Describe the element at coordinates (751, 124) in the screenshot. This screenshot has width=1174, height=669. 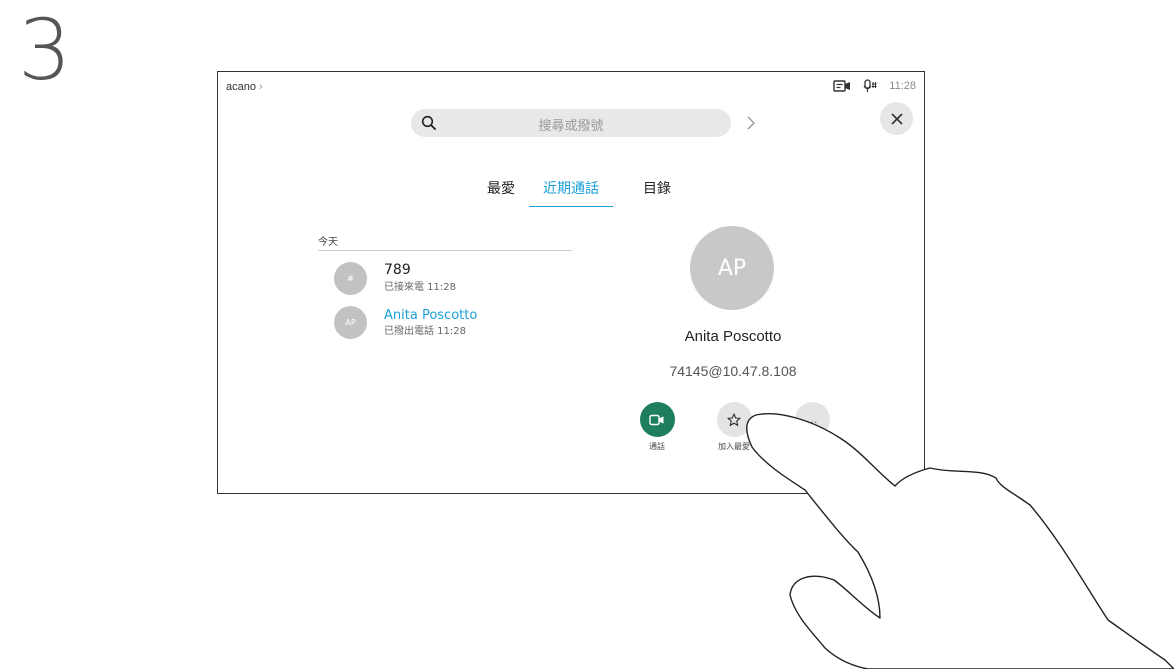
I see `chevron-right-icon` at that location.